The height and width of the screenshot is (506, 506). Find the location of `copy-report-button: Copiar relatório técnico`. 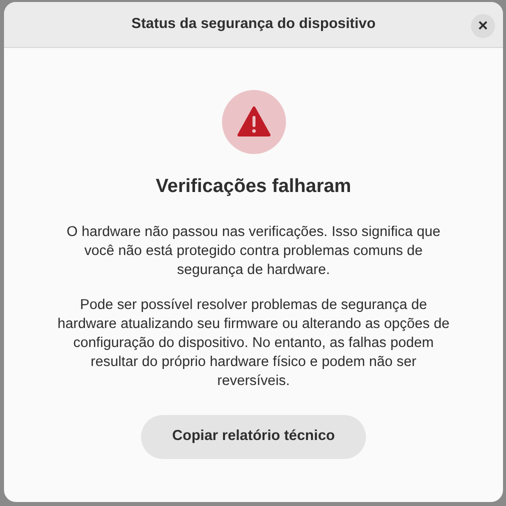

copy-report-button: Copiar relatório técnico is located at coordinates (253, 436).